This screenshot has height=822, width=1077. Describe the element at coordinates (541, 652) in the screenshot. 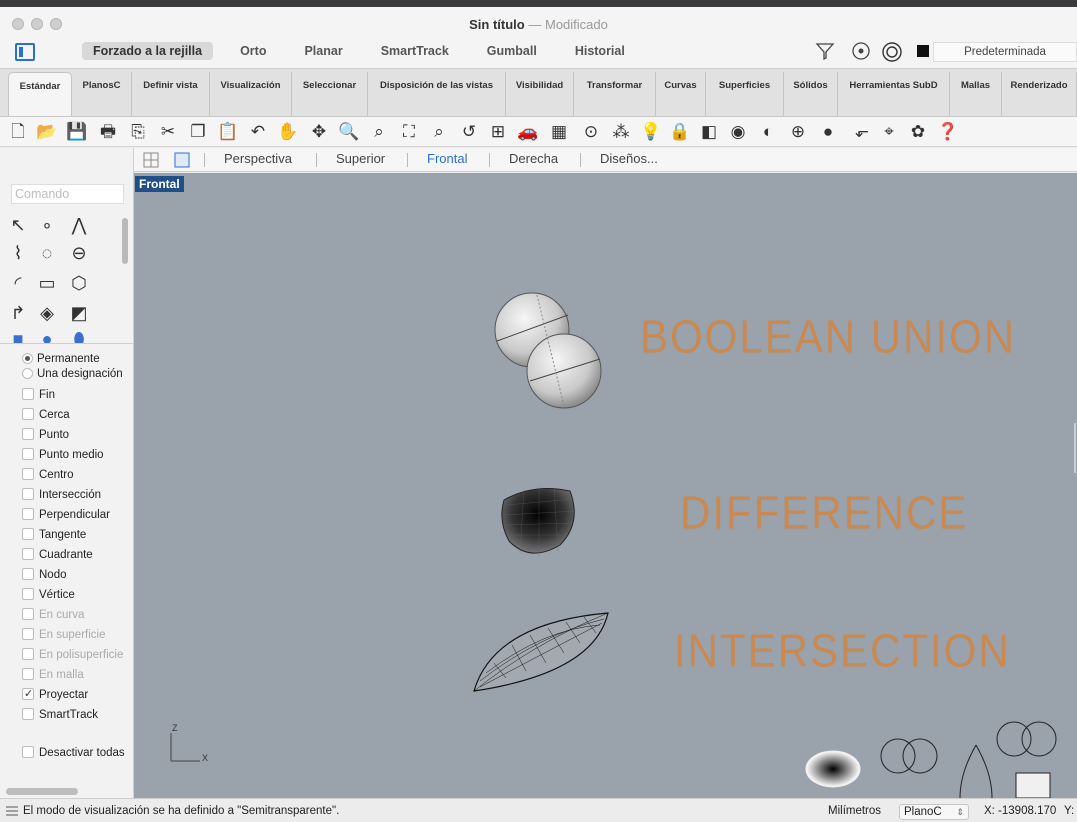

I see `boolean-intersection-object` at that location.